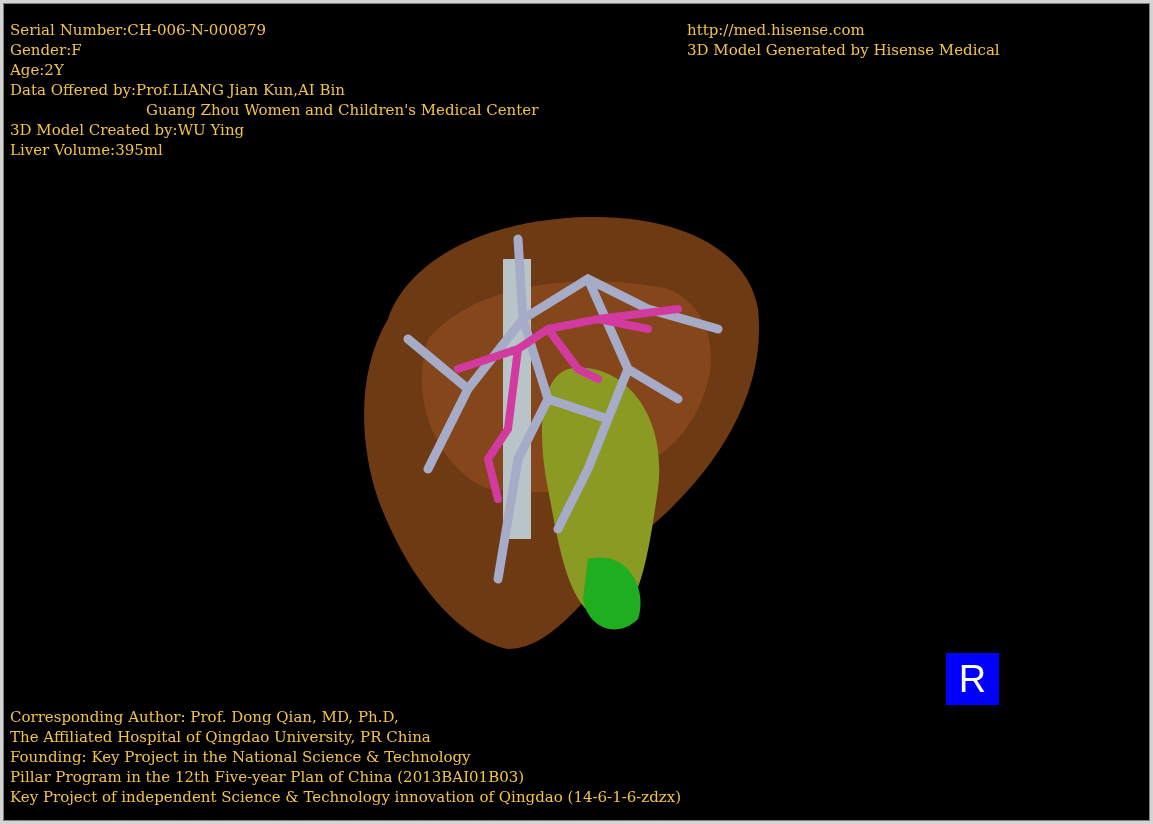  Describe the element at coordinates (205, 717) in the screenshot. I see `info-text: Corresponding Author: Prof. Dong Qian, MD, Ph.D,` at that location.